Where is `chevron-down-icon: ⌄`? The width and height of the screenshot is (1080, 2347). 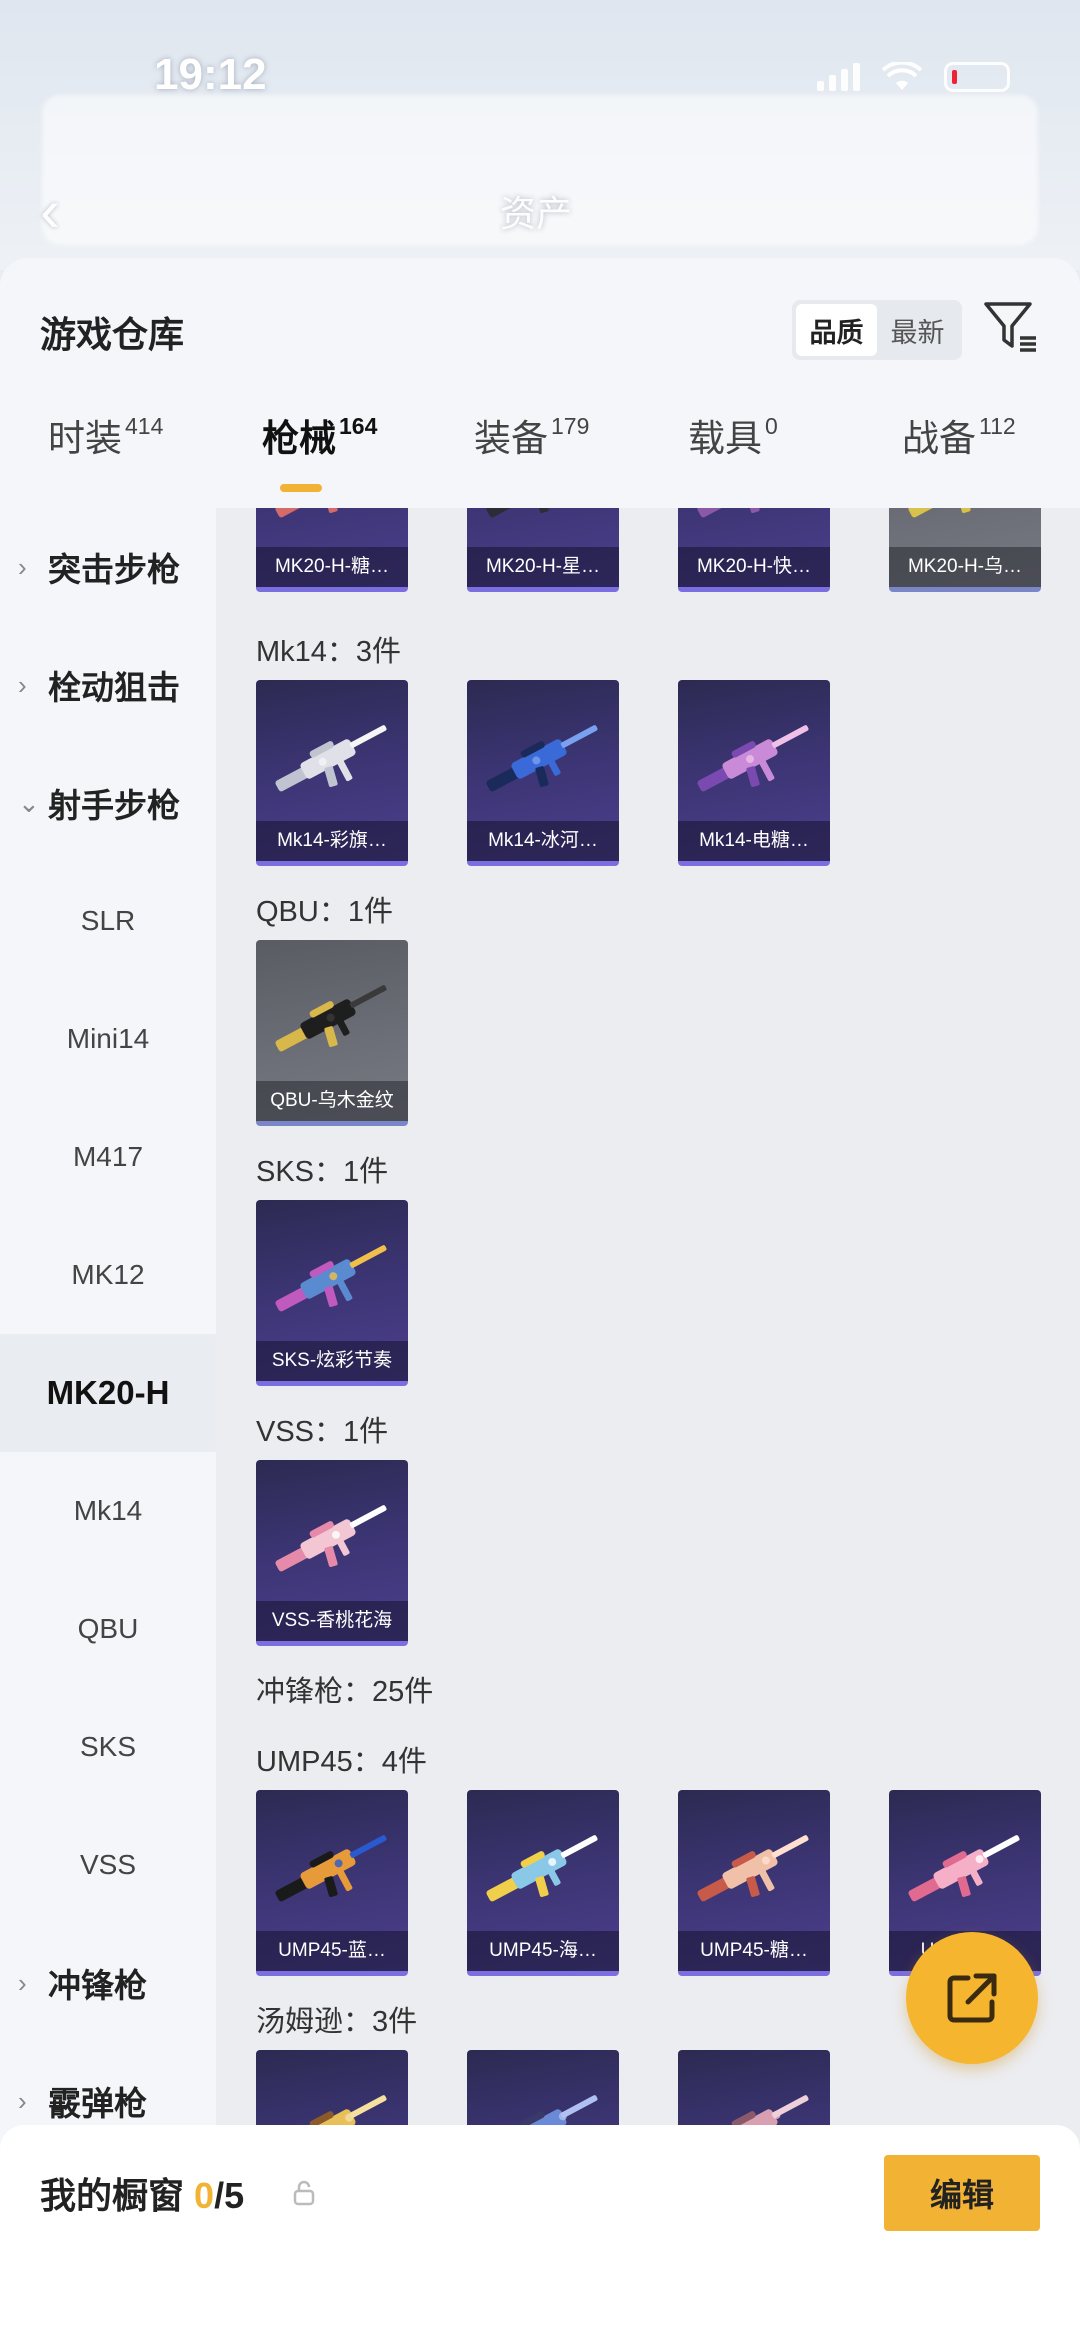
chevron-down-icon: ⌄ is located at coordinates (29, 802).